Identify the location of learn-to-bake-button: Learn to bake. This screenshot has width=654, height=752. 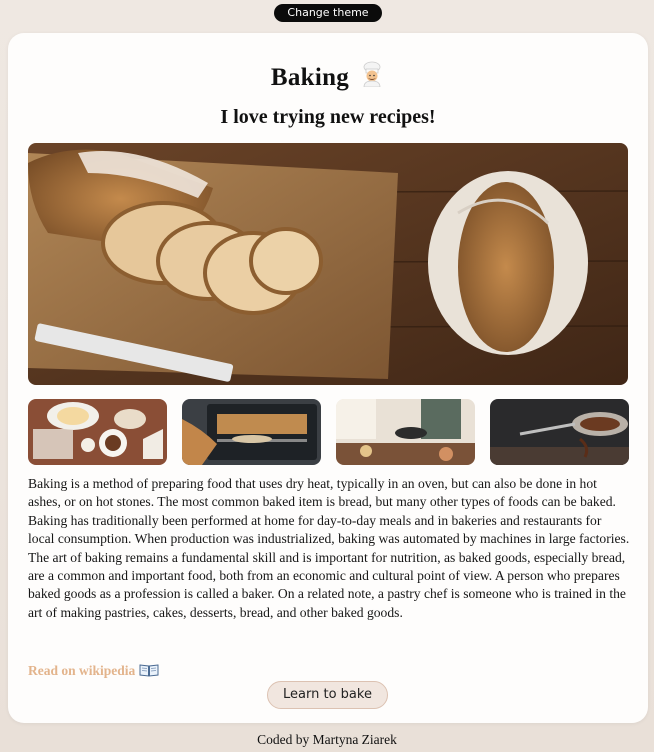
(327, 695).